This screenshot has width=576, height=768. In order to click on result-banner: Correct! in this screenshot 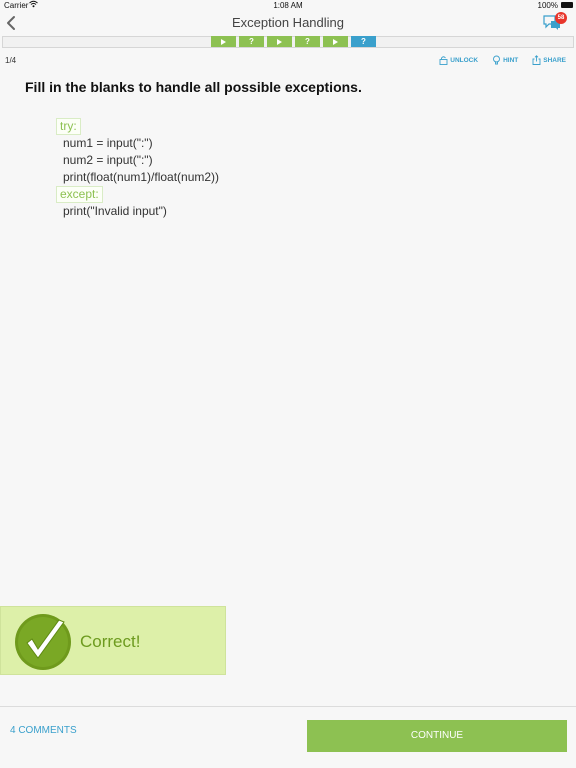, I will do `click(113, 640)`.